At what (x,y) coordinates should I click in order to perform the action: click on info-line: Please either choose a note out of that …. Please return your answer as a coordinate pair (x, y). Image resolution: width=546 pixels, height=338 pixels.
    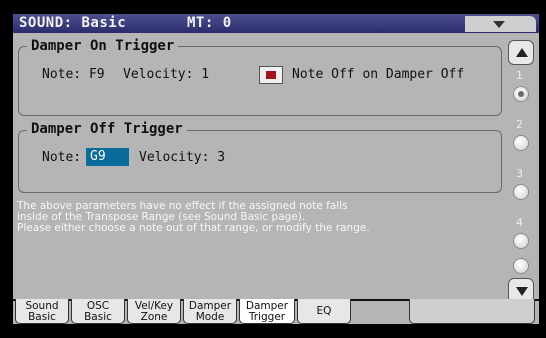
    Looking at the image, I should click on (193, 228).